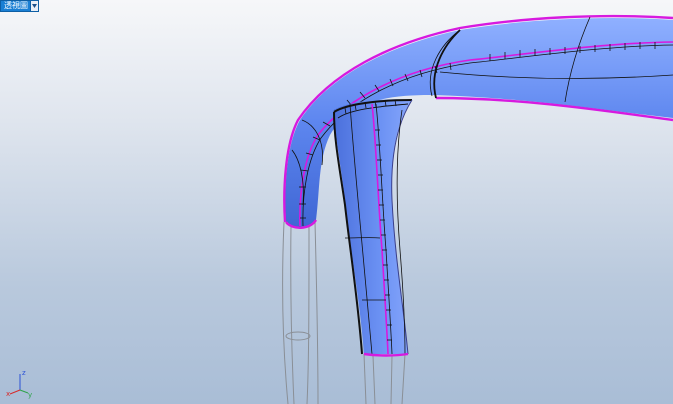 This screenshot has width=673, height=404. What do you see at coordinates (30, 395) in the screenshot?
I see `y-axis-label: y` at bounding box center [30, 395].